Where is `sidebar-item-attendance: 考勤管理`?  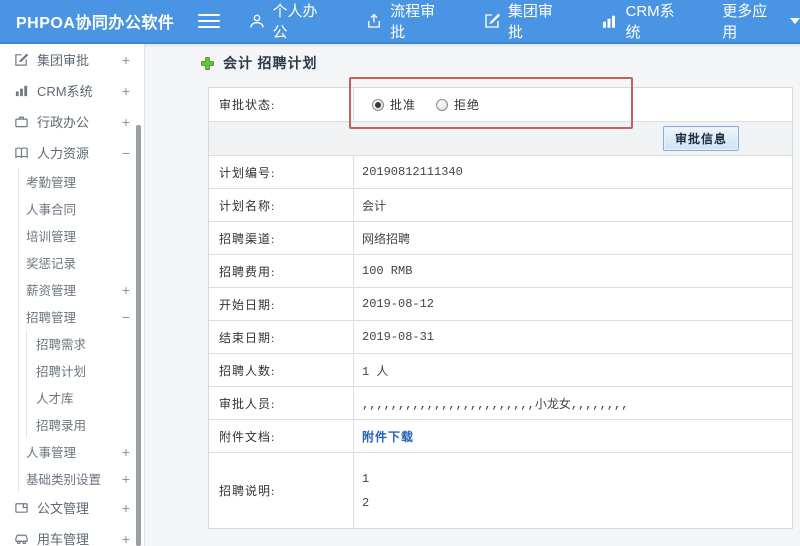 sidebar-item-attendance: 考勤管理 is located at coordinates (81, 181).